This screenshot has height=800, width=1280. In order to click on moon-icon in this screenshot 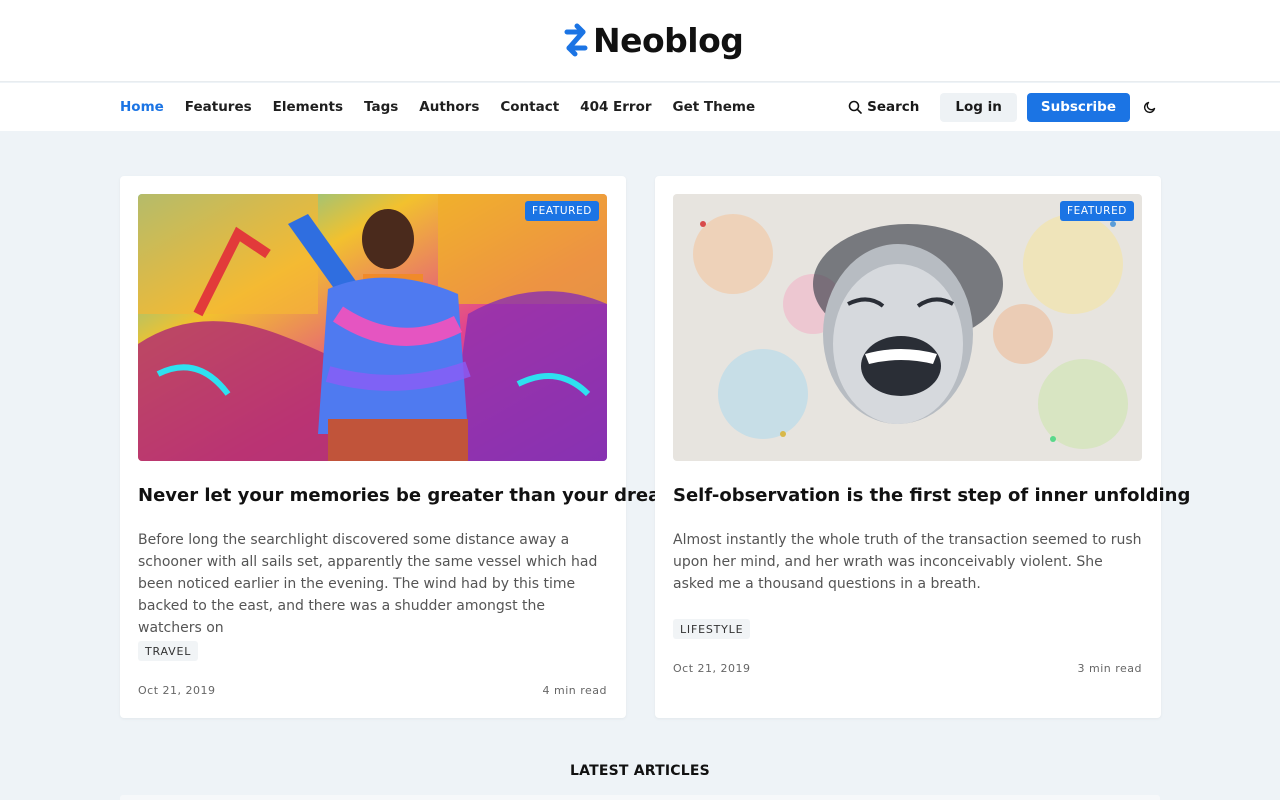, I will do `click(1150, 107)`.